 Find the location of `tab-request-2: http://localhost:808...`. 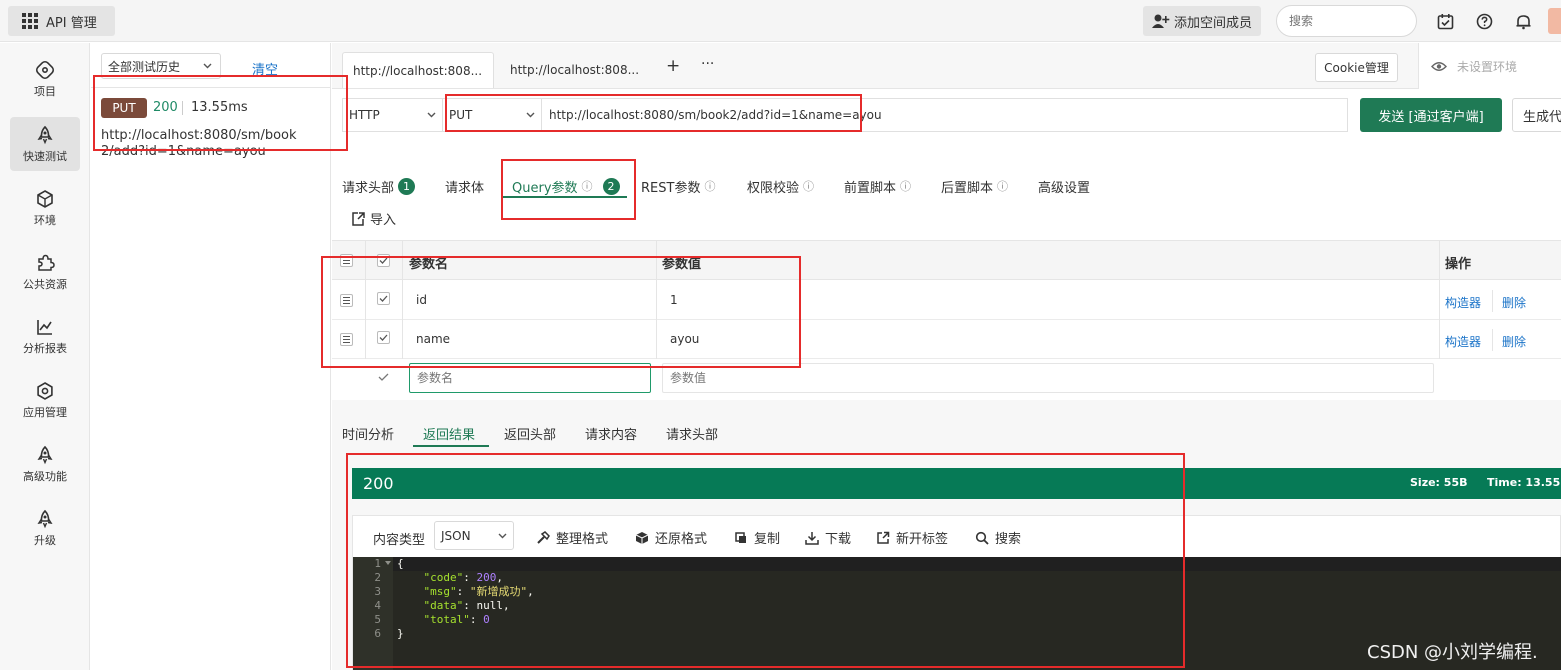

tab-request-2: http://localhost:808... is located at coordinates (576, 70).